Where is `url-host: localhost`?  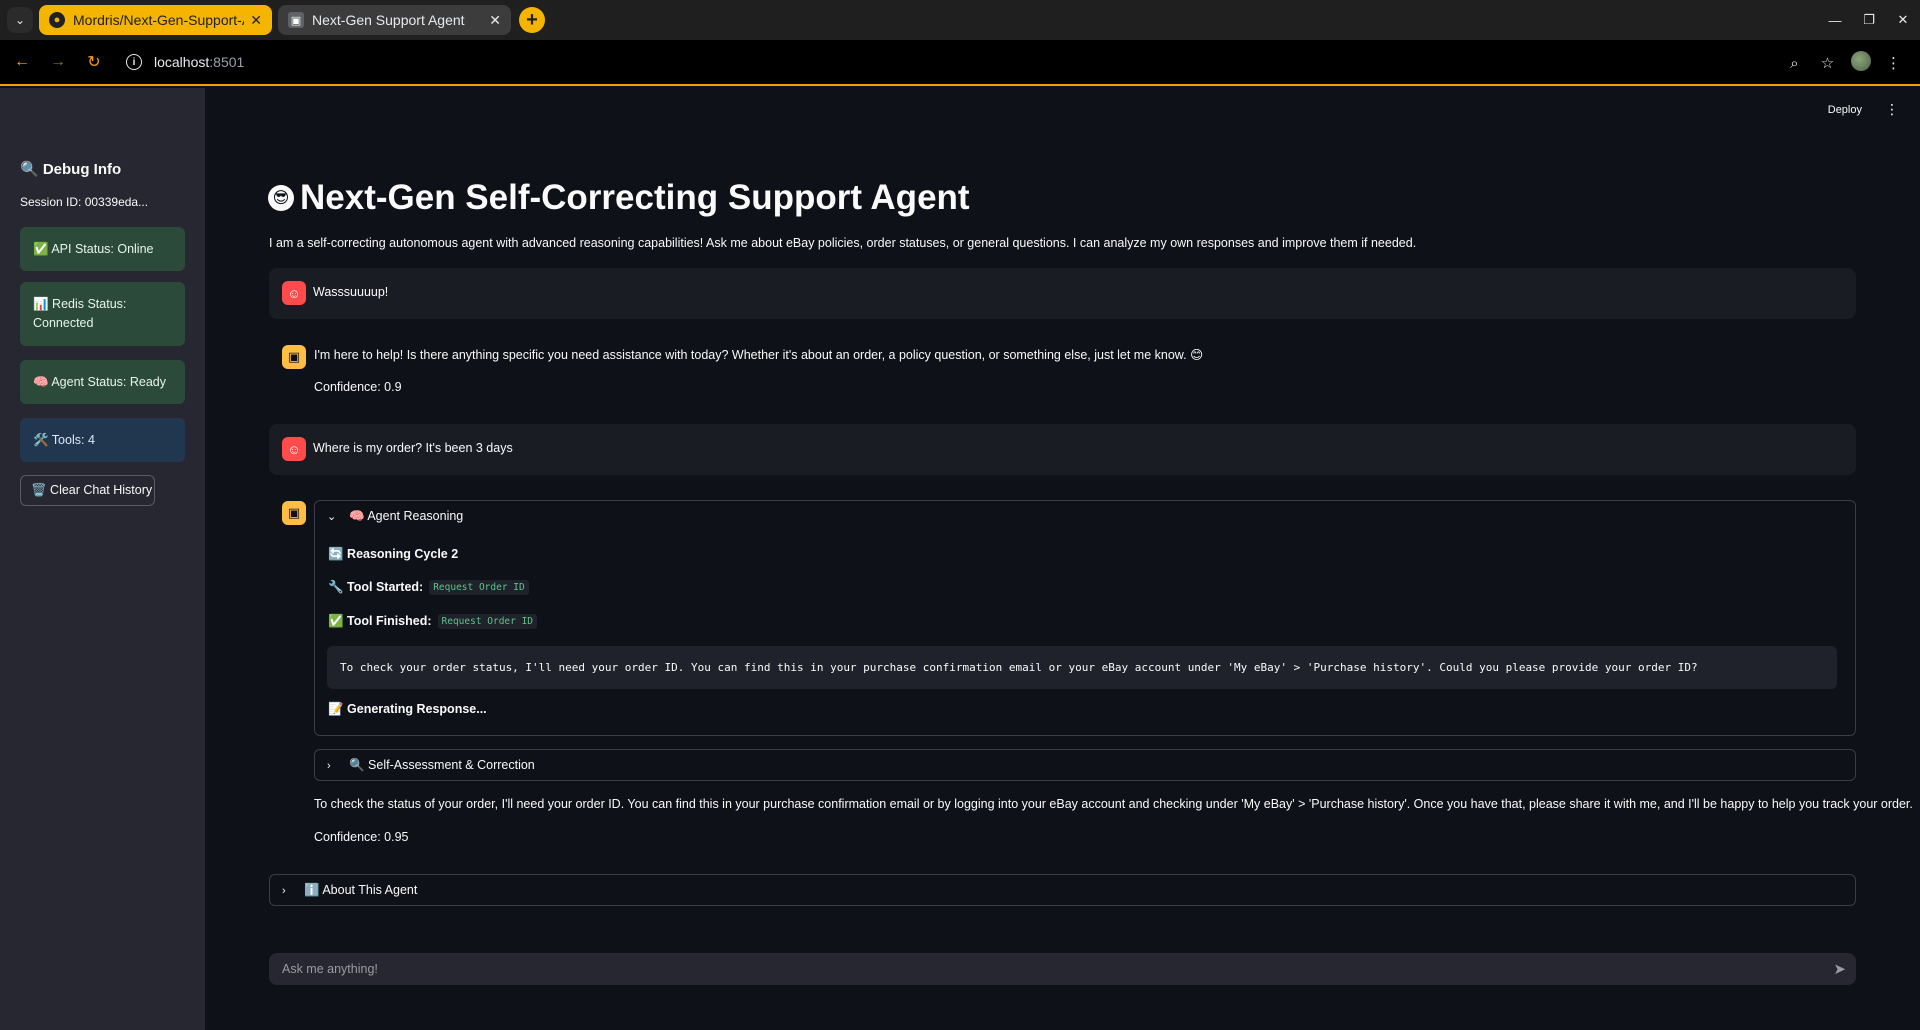
url-host: localhost is located at coordinates (181, 62).